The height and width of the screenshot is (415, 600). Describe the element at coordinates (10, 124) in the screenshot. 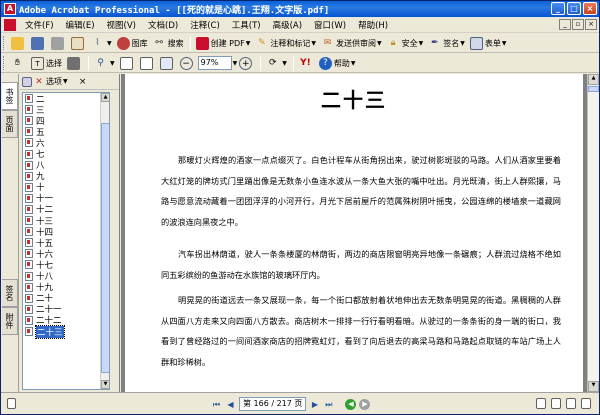

I see `tab-pages: 页面` at that location.